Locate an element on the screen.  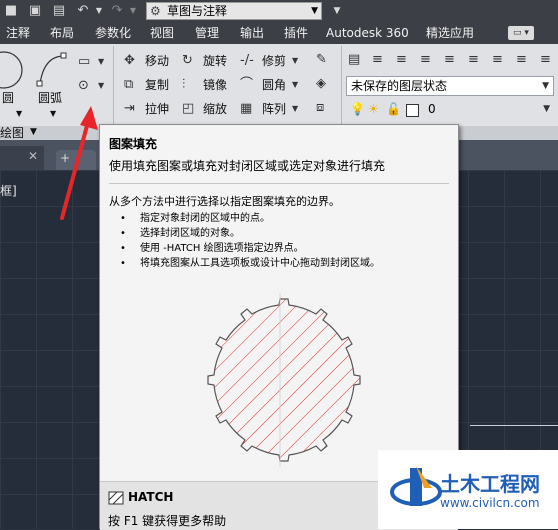
app-menu-icon: ■ is located at coordinates (11, 11).